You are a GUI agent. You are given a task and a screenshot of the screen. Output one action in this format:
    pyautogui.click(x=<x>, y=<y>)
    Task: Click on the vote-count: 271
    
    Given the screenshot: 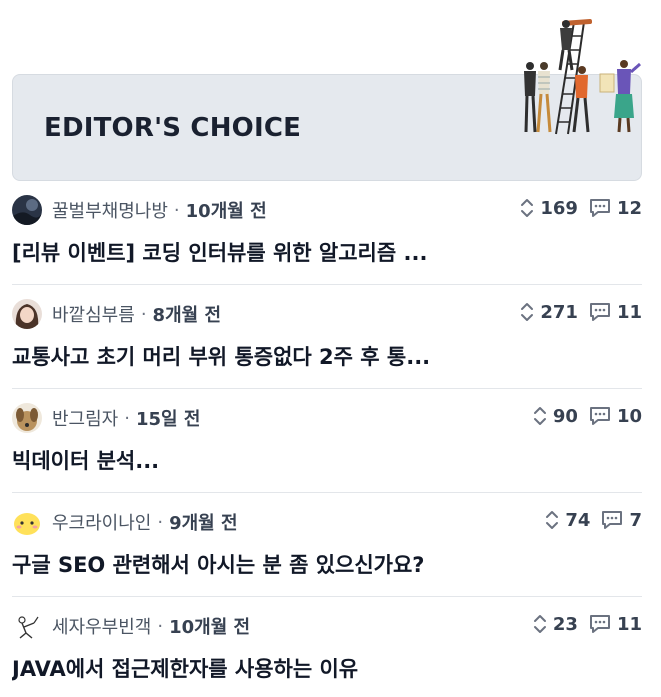 What is the action you would take?
    pyautogui.click(x=559, y=312)
    